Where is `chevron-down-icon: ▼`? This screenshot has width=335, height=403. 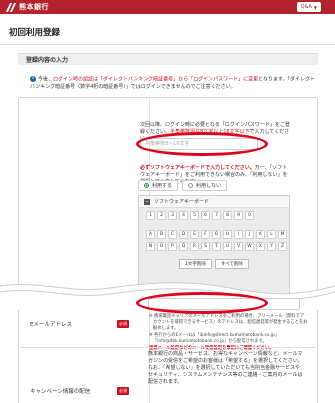
chevron-down-icon: ▼ is located at coordinates (315, 7).